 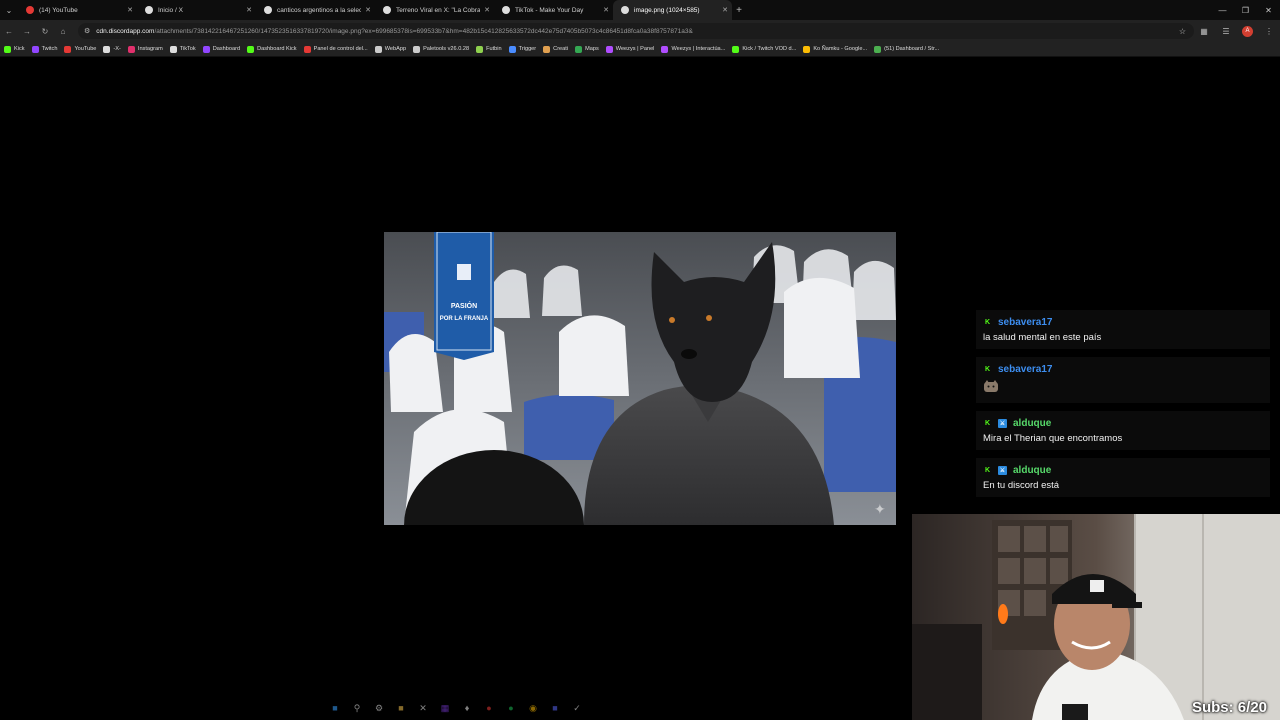 I want to click on subs-counter: Subs: 6/20, so click(x=1229, y=707).